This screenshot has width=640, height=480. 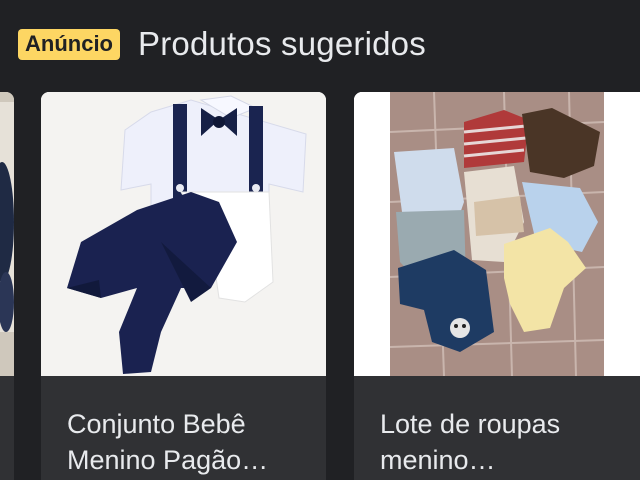 I want to click on product-title-line-1: Lote de roupas, so click(x=470, y=424).